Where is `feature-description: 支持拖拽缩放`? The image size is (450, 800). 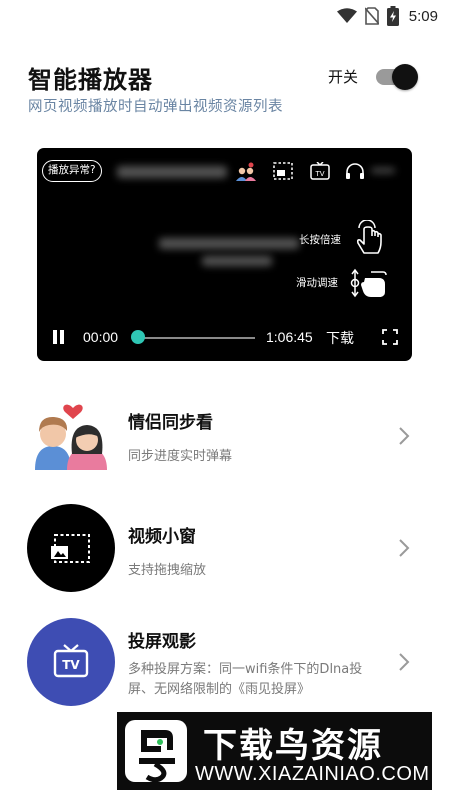 feature-description: 支持拖拽缩放 is located at coordinates (167, 570).